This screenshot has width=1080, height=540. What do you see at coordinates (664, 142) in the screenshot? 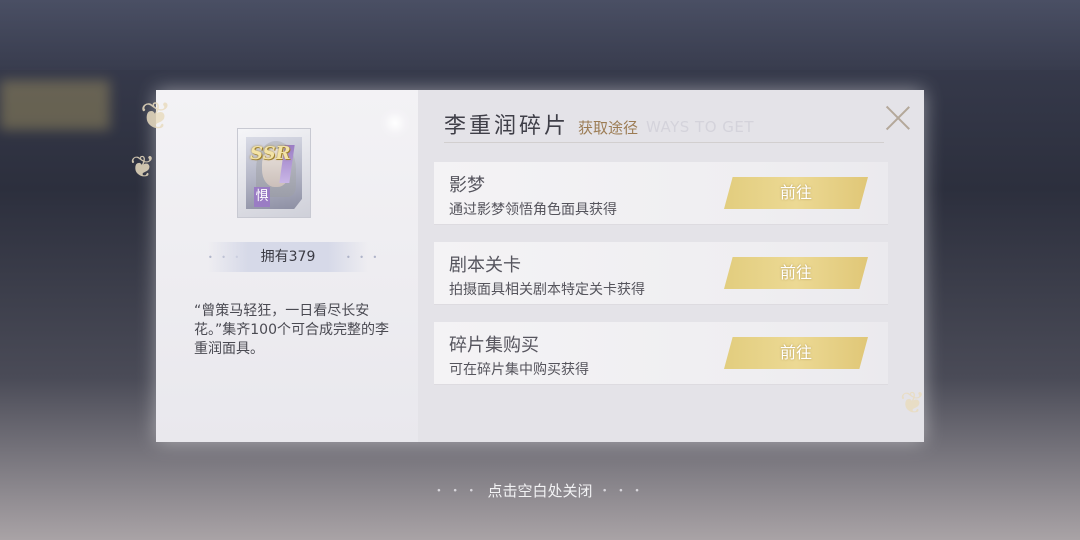
I see `header-divider` at bounding box center [664, 142].